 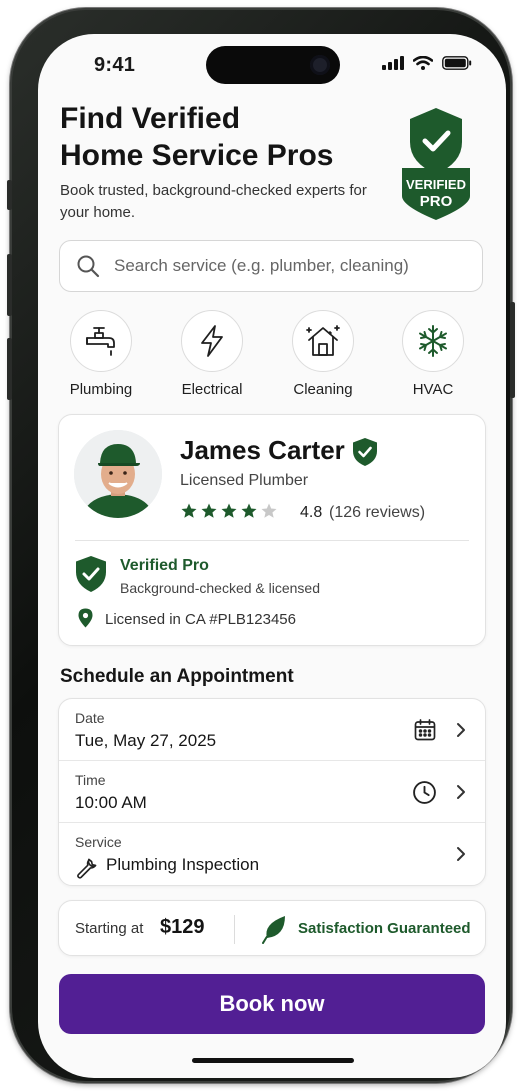 What do you see at coordinates (200, 619) in the screenshot?
I see `license-number: Licensed in CA #PLB123456` at bounding box center [200, 619].